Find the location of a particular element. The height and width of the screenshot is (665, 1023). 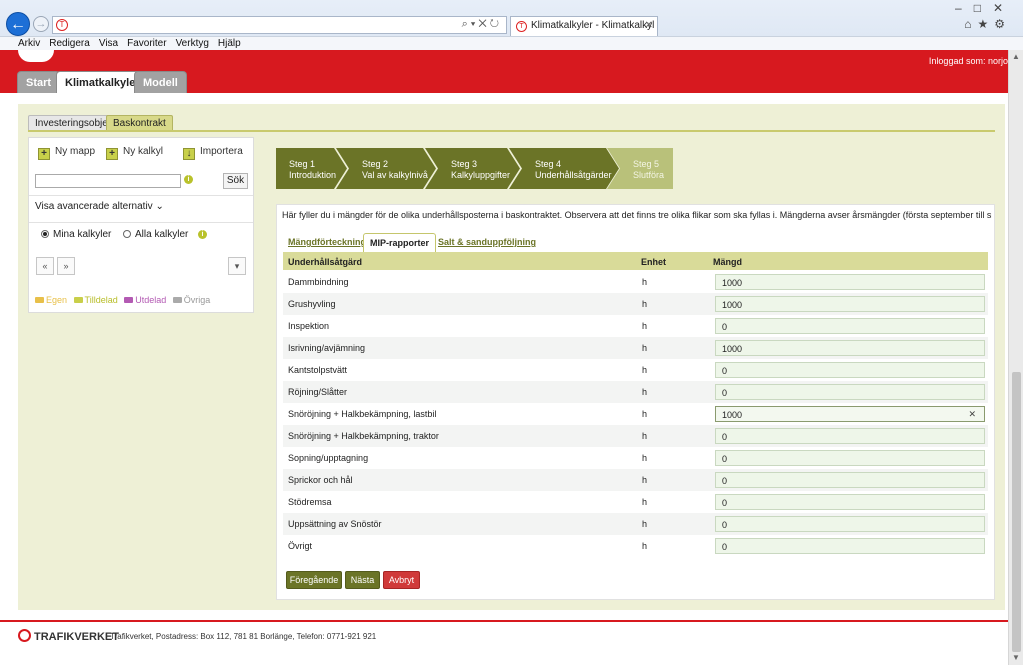

legend-utdelad: Utdelad is located at coordinates (145, 300).